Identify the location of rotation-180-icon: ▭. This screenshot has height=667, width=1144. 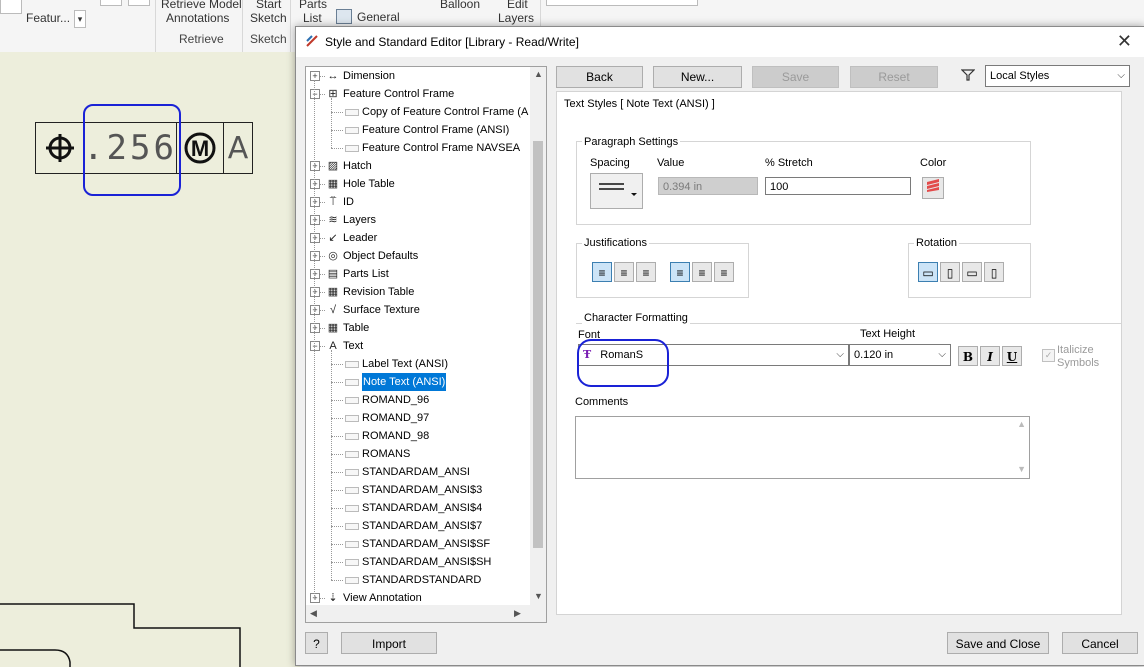
(972, 272).